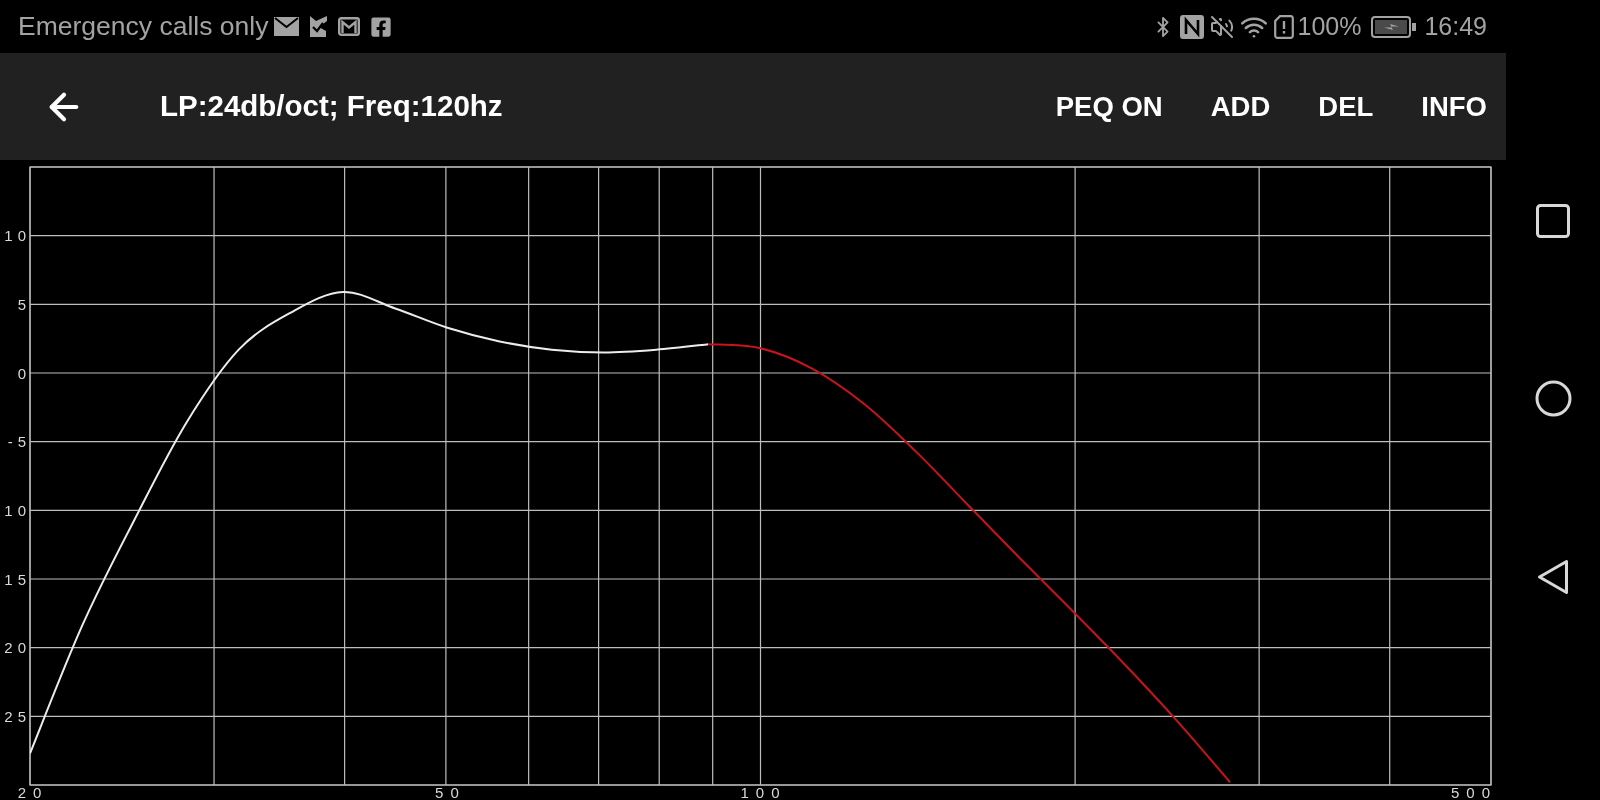 The image size is (1600, 800). Describe the element at coordinates (1284, 26) in the screenshot. I see `sim-alert-icon` at that location.